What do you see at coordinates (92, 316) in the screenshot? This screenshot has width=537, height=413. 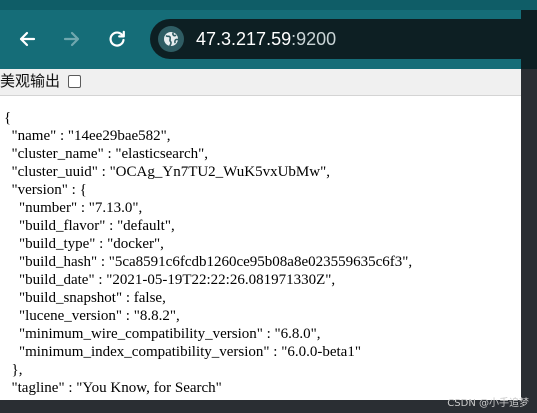 I see `json-line: "lucene_version" : "8.8.2",` at bounding box center [92, 316].